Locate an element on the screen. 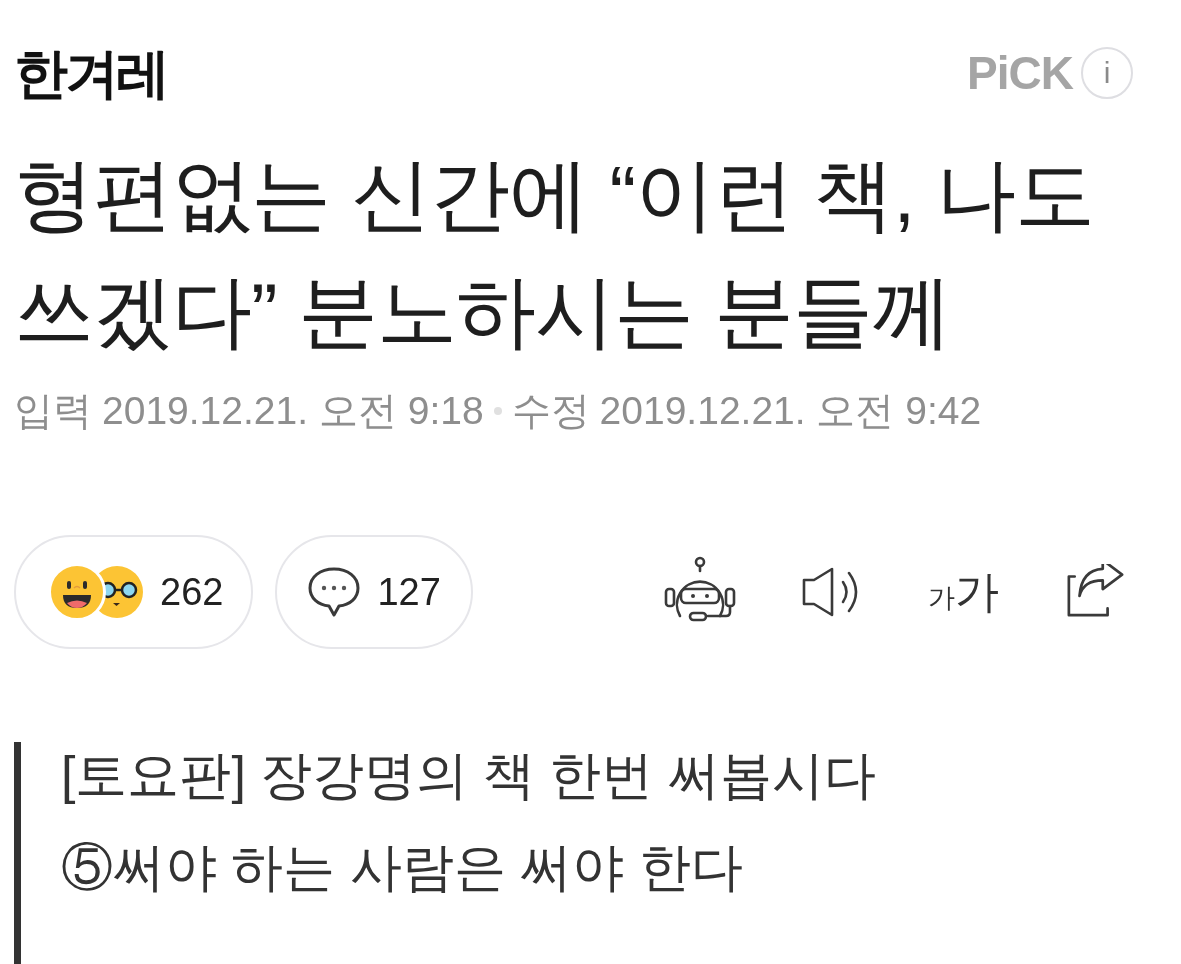 This screenshot has height=964, width=1181. edited-time: 2019.12.21. 오전 9:42 is located at coordinates (790, 411).